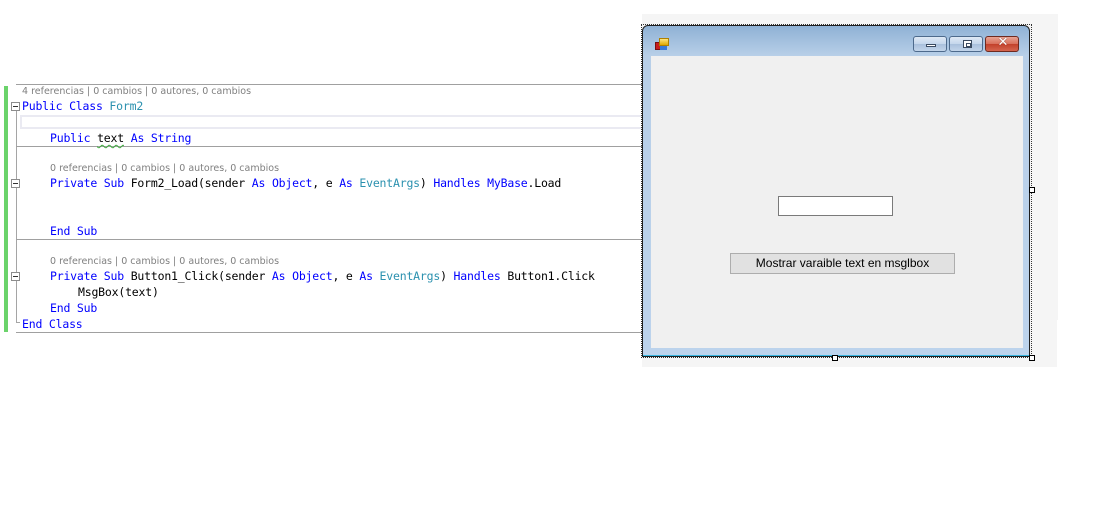 The height and width of the screenshot is (510, 1100). I want to click on field-name-warning: text, so click(110, 138).